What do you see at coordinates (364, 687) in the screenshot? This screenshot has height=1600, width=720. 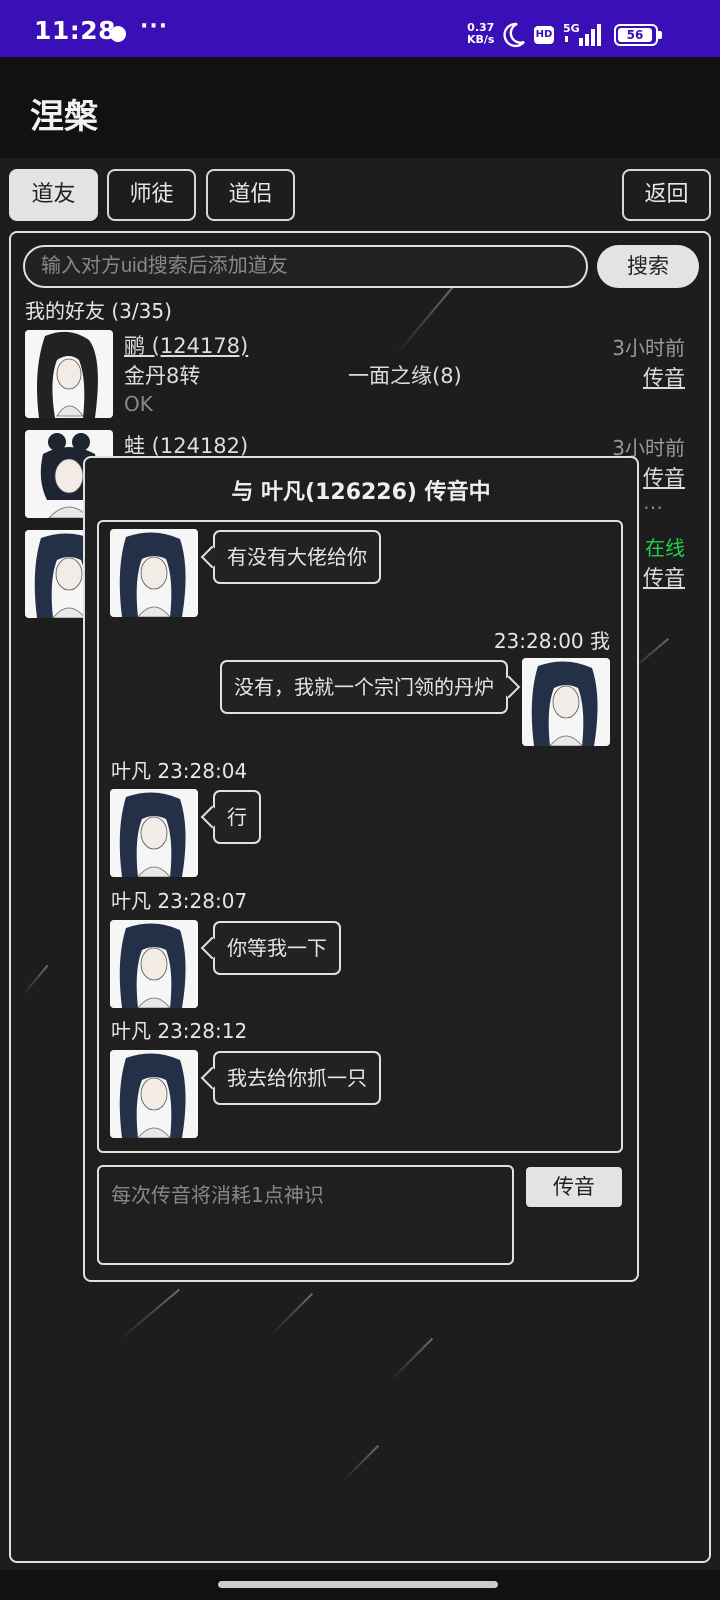 I see `chat-bubble: 没有，我就一个宗门领的丹炉` at bounding box center [364, 687].